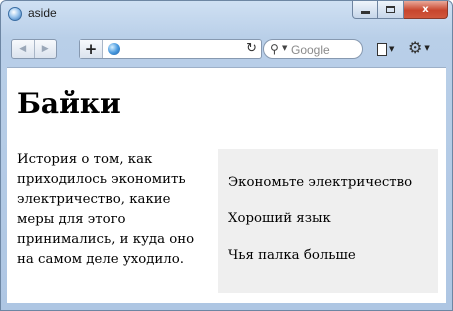 Image resolution: width=453 pixels, height=311 pixels. I want to click on close-button: x, so click(426, 10).